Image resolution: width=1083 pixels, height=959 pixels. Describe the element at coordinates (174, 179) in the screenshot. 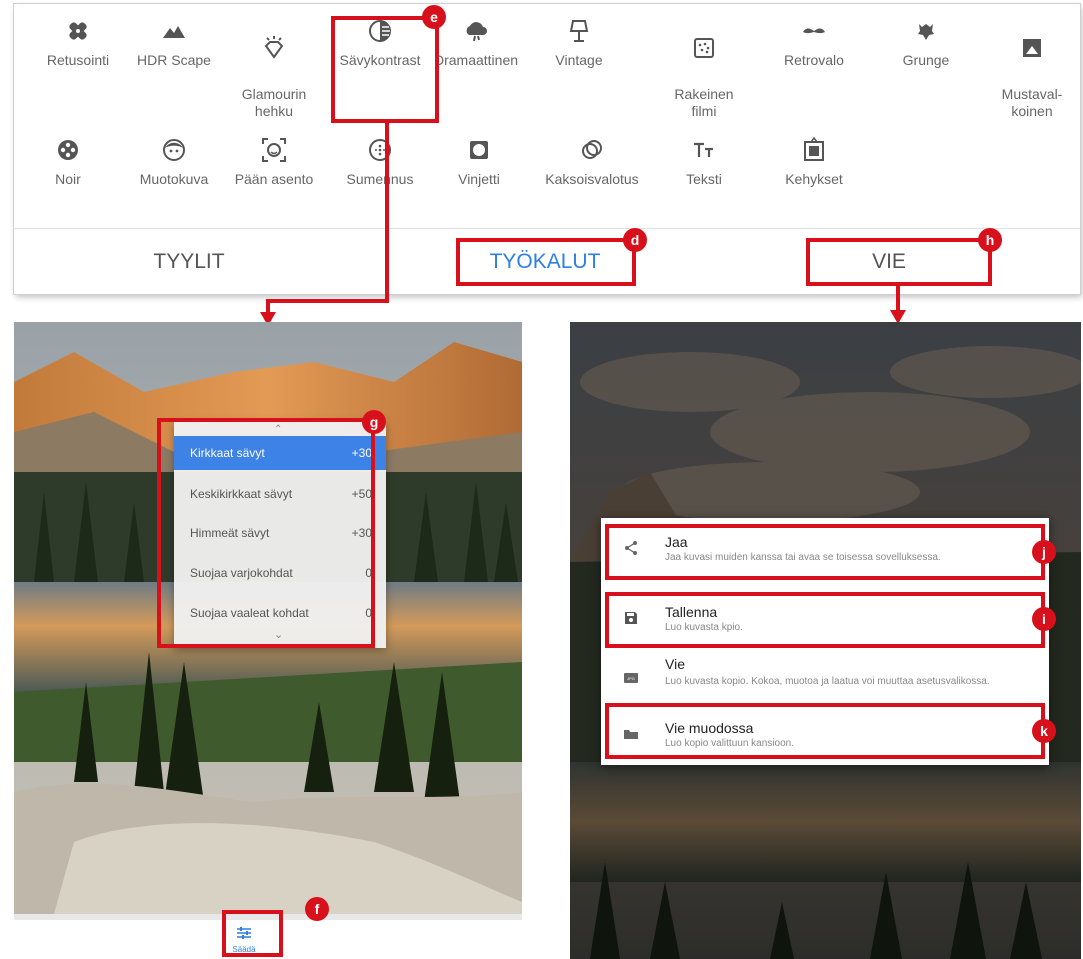

I see `tool-label: Muotokuva` at that location.